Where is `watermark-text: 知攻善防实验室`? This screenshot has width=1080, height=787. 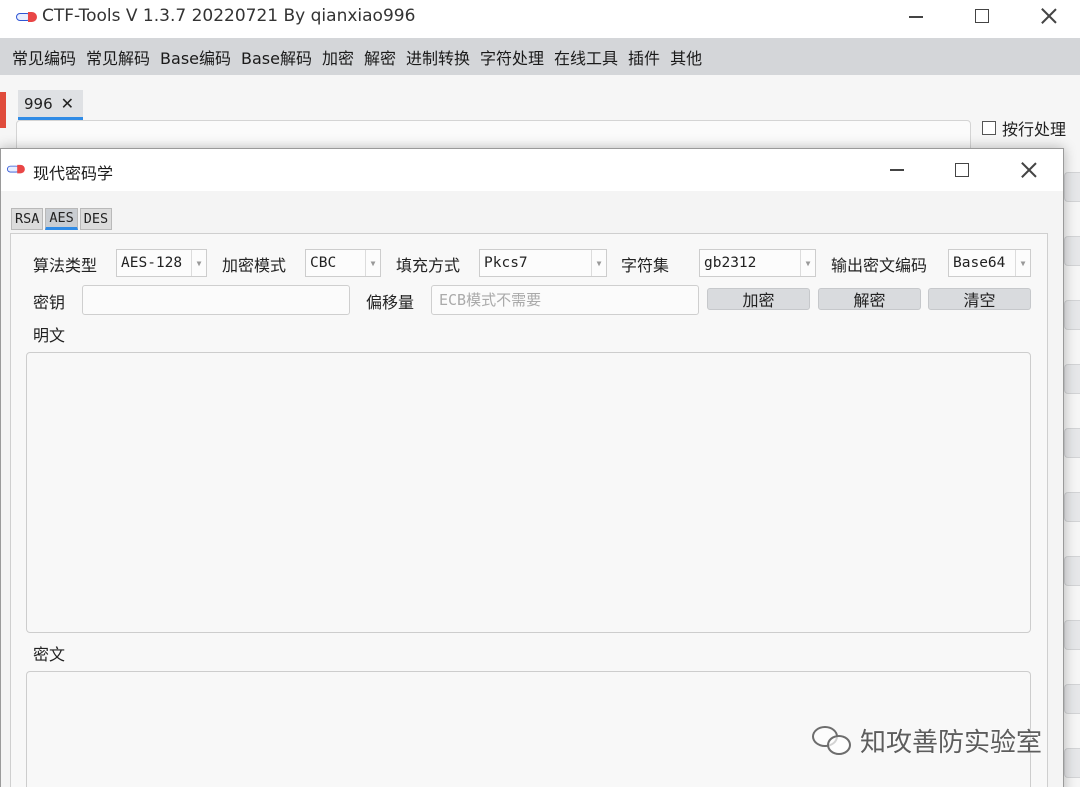
watermark-text: 知攻善防实验室 is located at coordinates (951, 743).